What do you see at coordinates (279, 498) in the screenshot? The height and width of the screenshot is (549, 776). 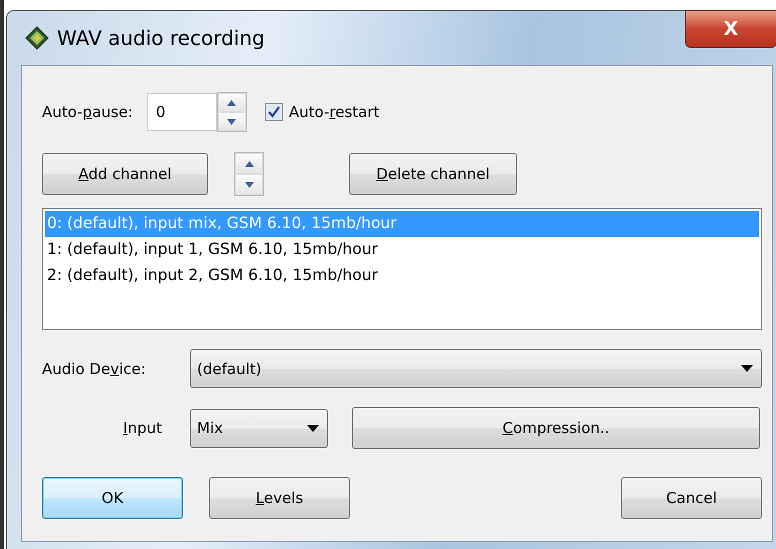 I see `dialog-button: Levels` at bounding box center [279, 498].